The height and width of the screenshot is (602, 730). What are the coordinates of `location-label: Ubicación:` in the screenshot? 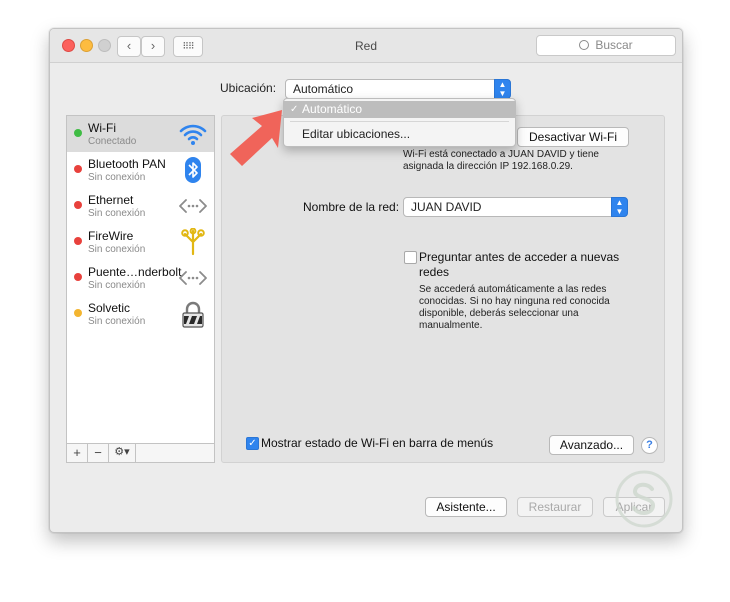 It's located at (248, 88).